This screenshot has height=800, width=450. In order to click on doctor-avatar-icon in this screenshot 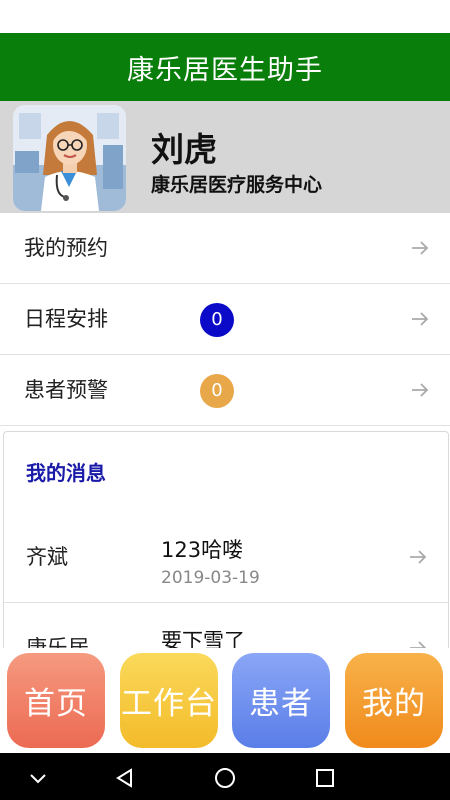, I will do `click(69, 158)`.